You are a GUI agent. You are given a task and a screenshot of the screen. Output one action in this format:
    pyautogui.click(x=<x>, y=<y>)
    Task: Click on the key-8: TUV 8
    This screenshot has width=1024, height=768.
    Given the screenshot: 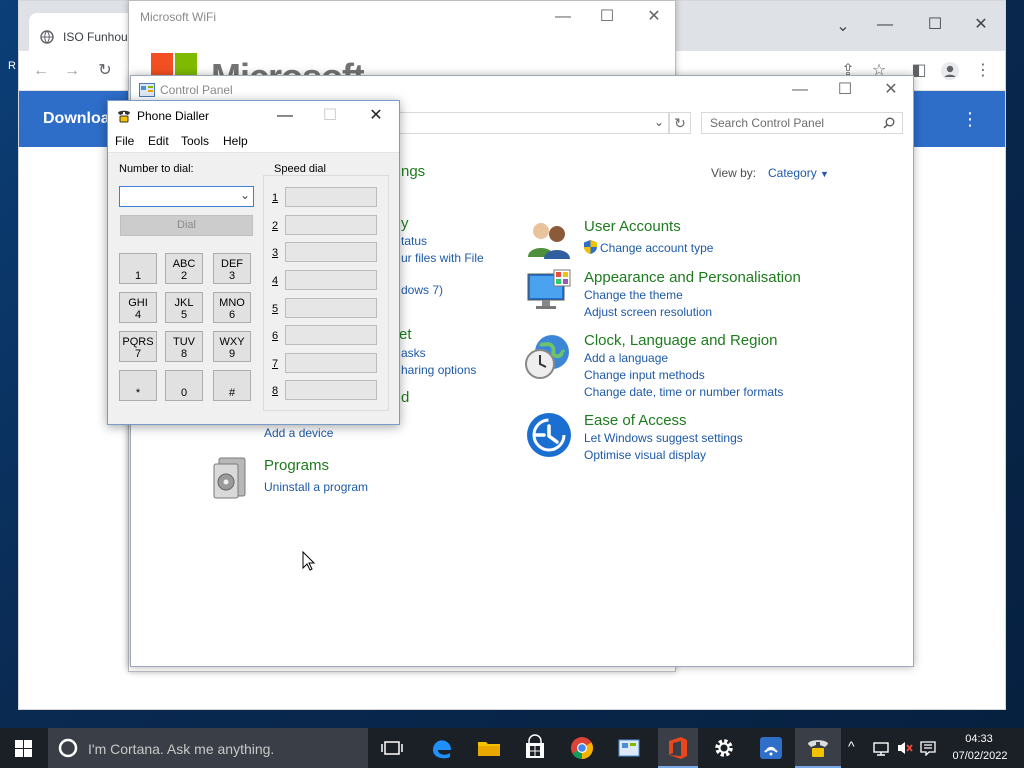 What is the action you would take?
    pyautogui.click(x=184, y=346)
    